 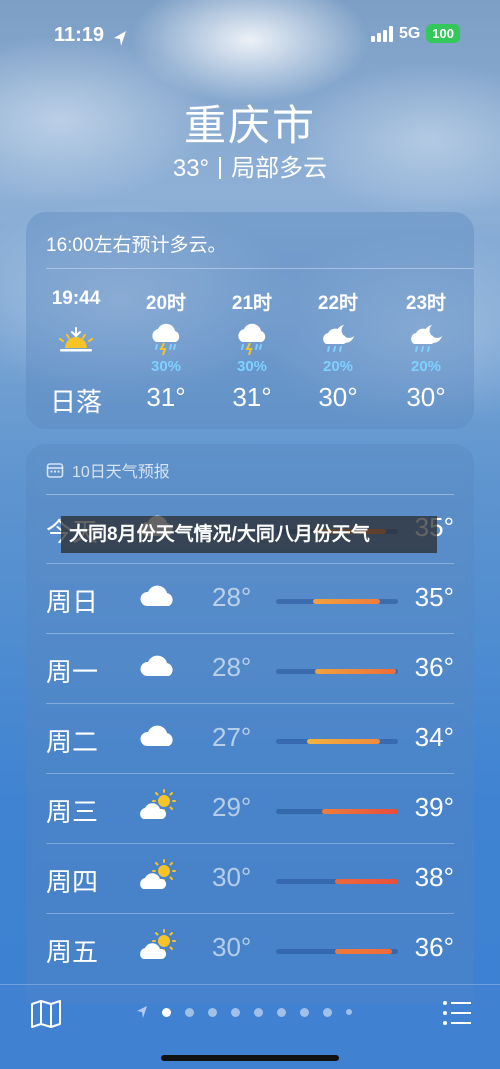 What do you see at coordinates (409, 33) in the screenshot?
I see `network-type: 5G` at bounding box center [409, 33].